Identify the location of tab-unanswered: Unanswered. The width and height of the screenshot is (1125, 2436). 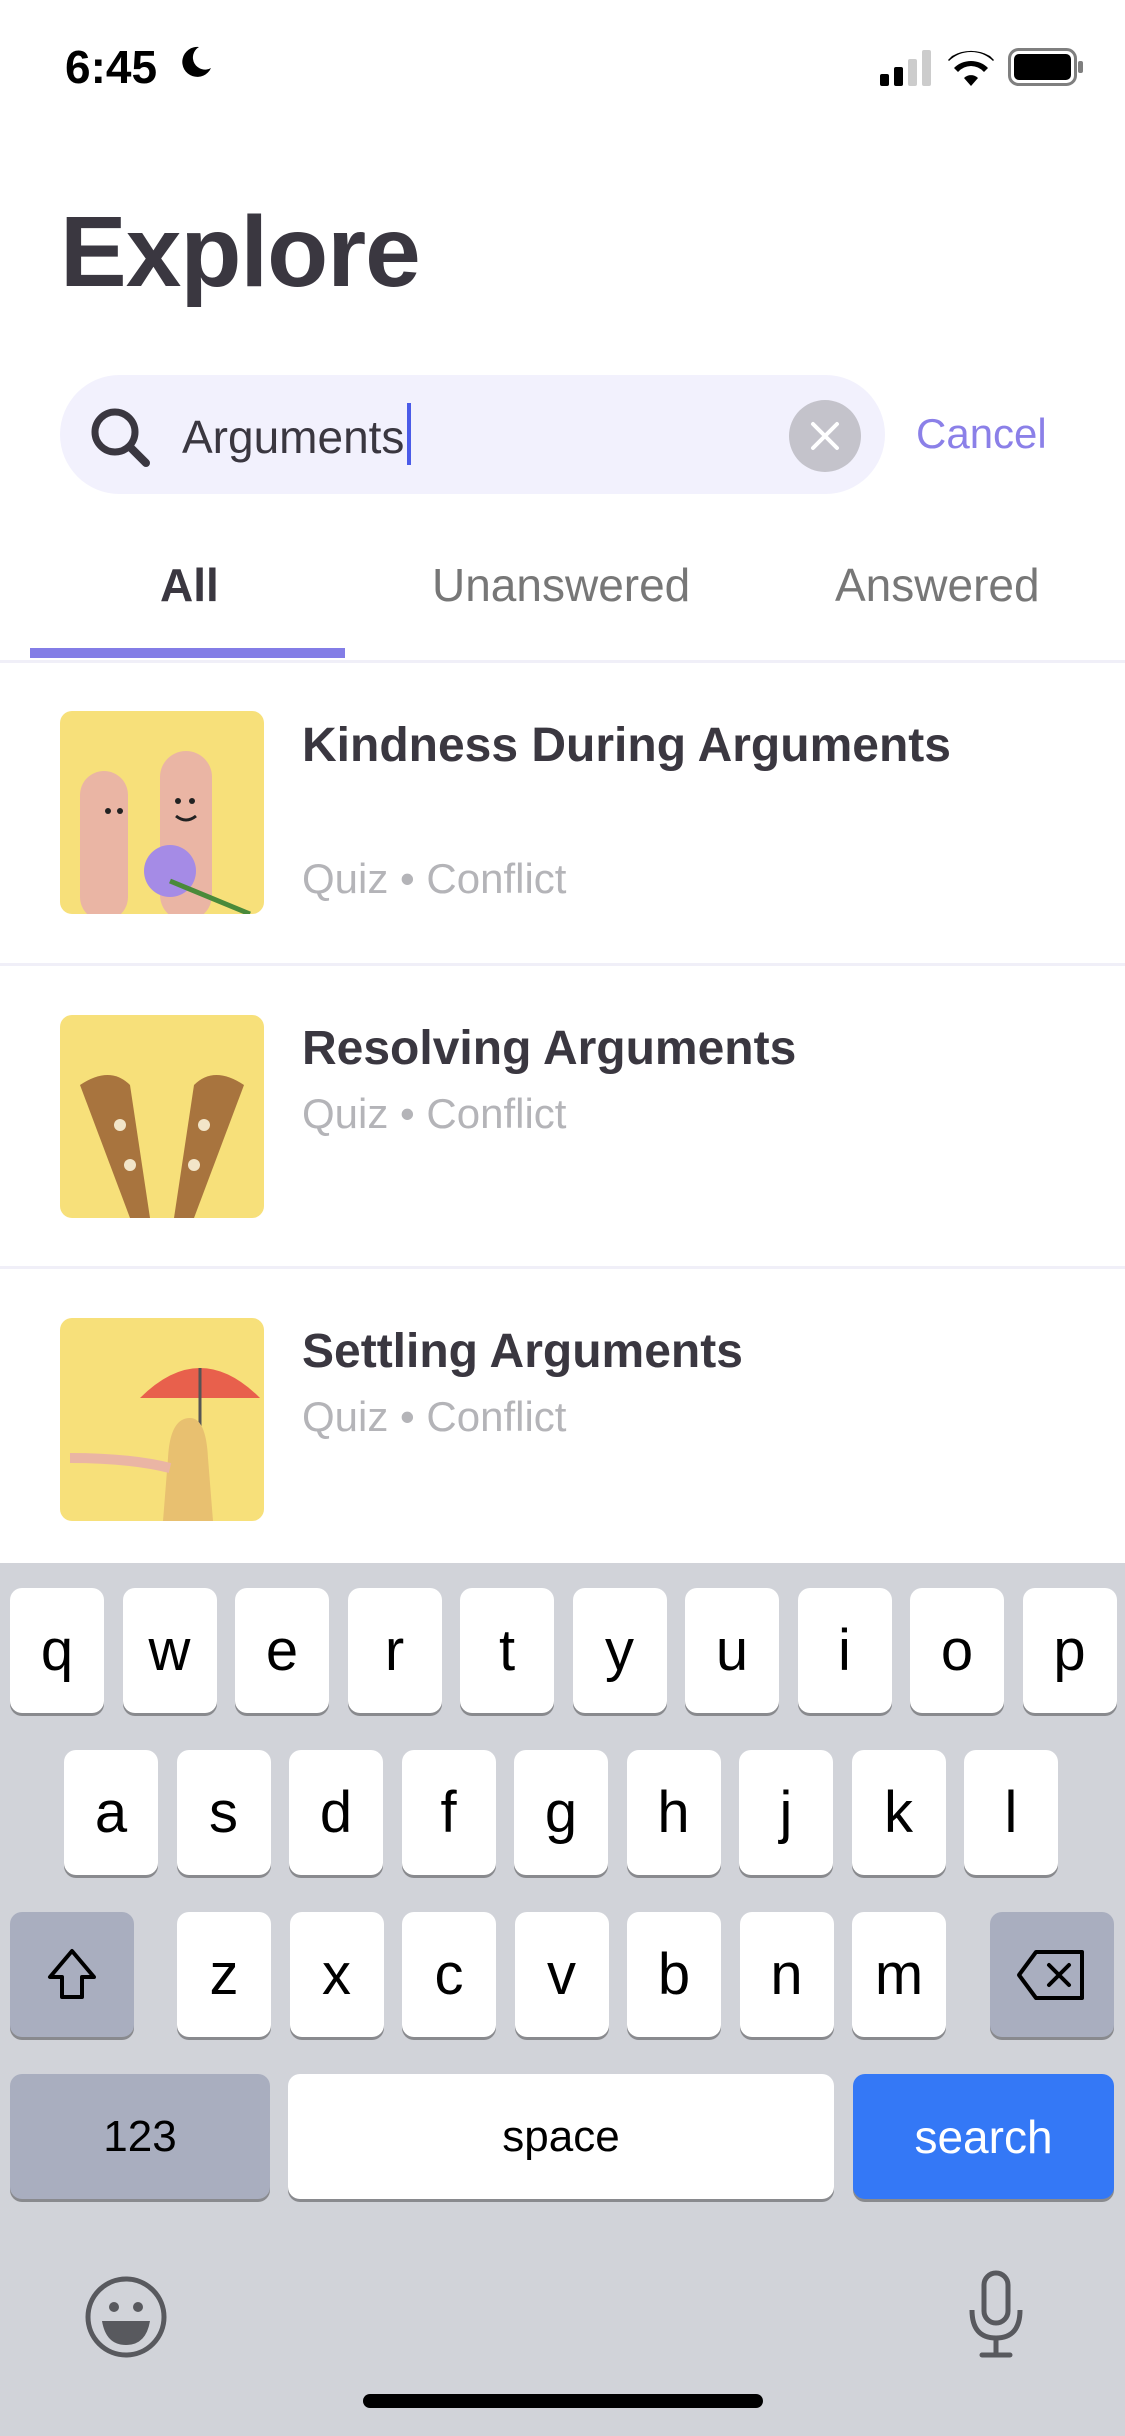
(561, 585).